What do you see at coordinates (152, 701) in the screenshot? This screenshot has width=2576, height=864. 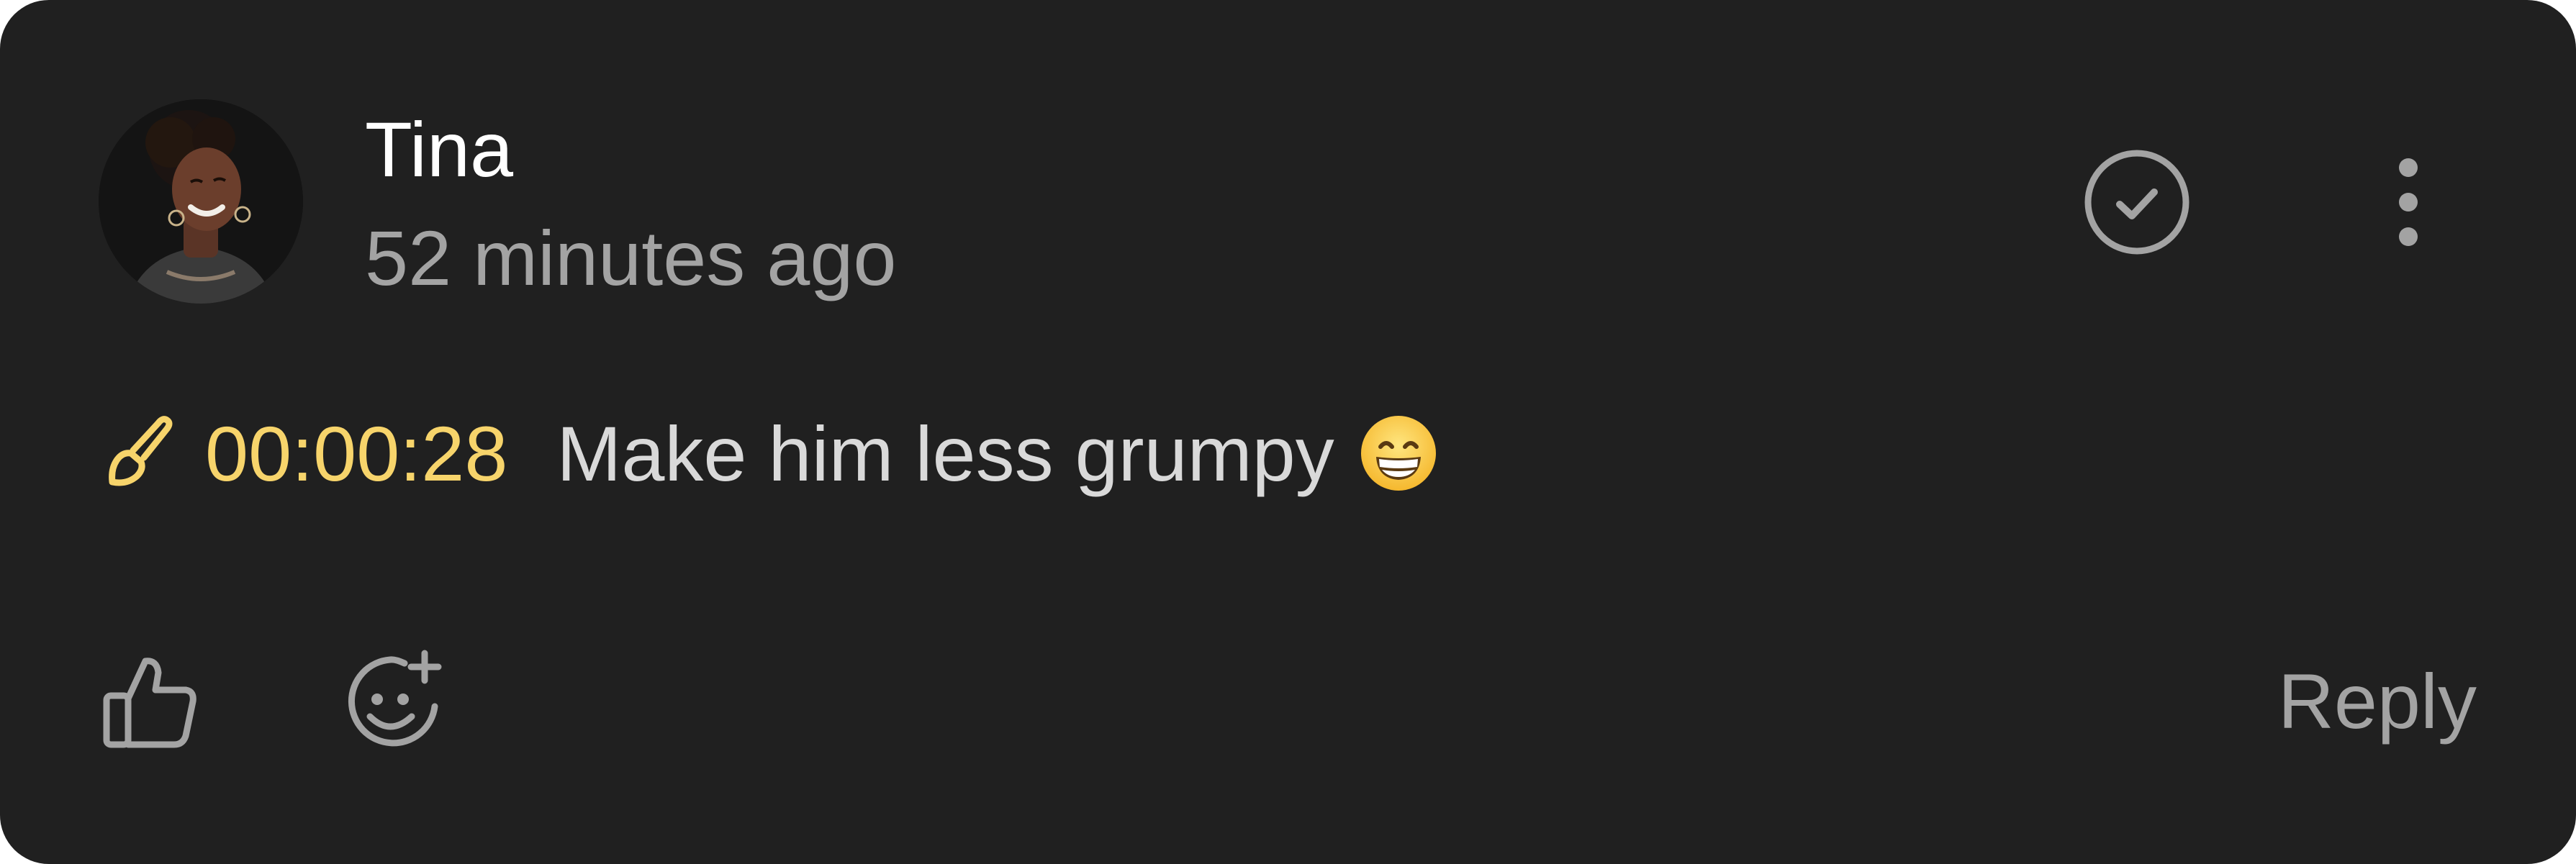 I see `thumbs-up-icon` at bounding box center [152, 701].